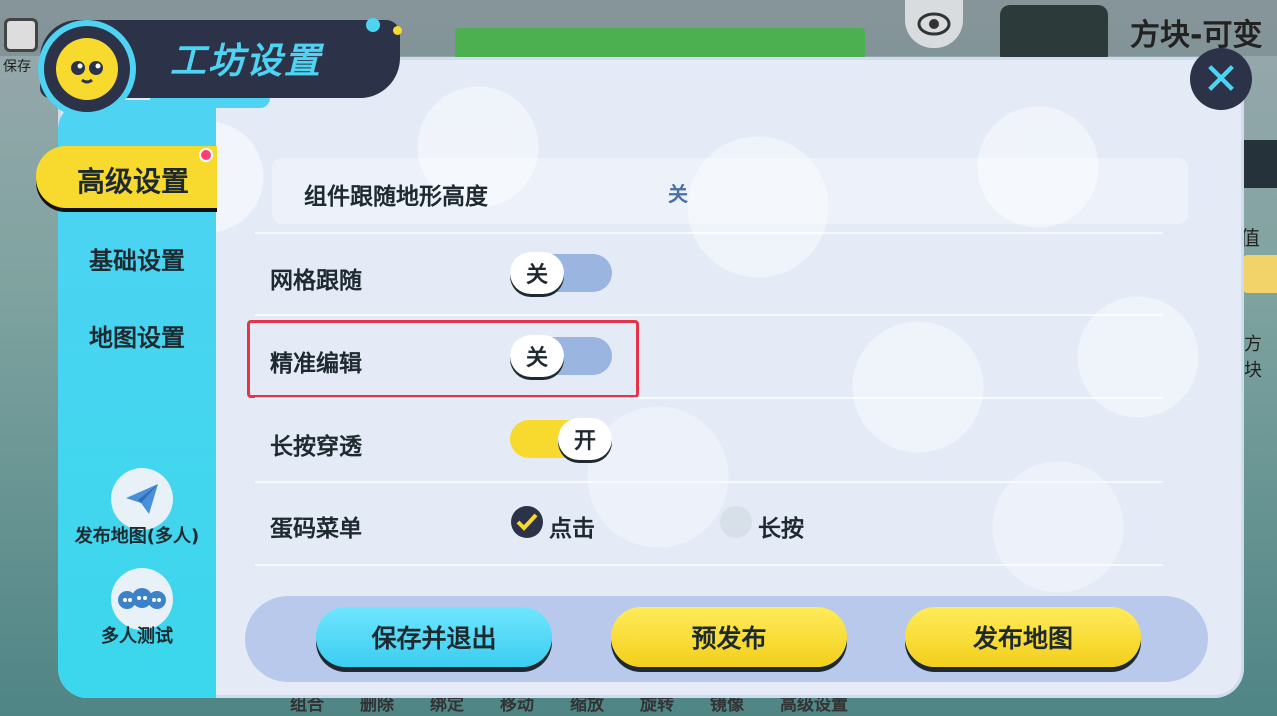 This screenshot has width=1277, height=716. I want to click on precise-edit-knob: 关, so click(537, 356).